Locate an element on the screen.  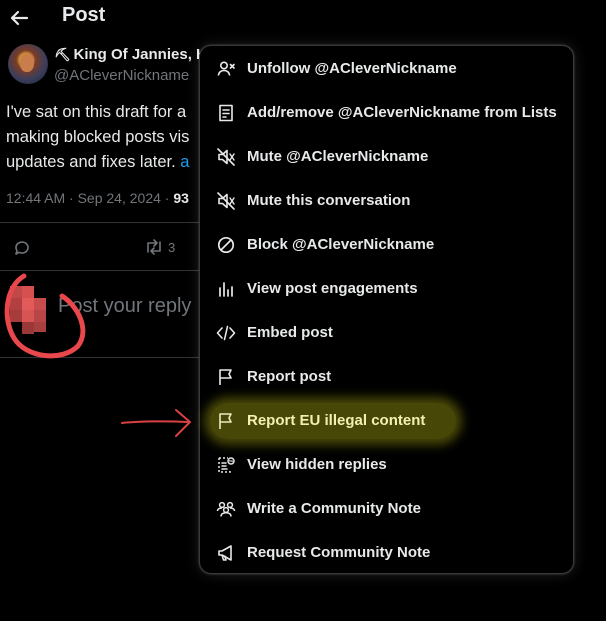
menu-item-label: Request Community Note is located at coordinates (339, 552).